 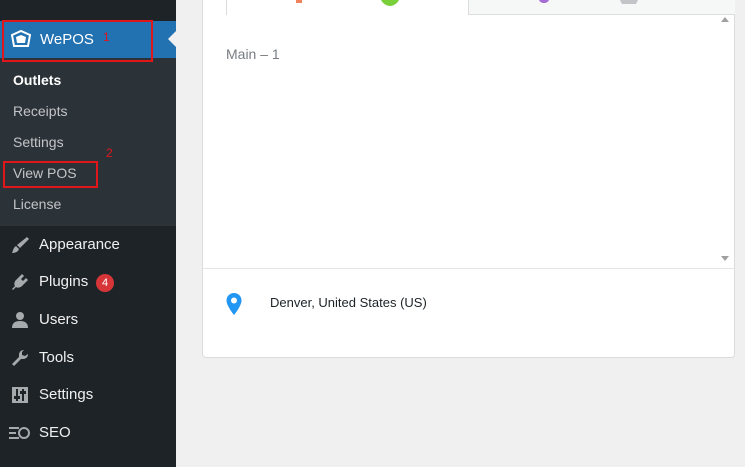 I want to click on users-icon, so click(x=20, y=320).